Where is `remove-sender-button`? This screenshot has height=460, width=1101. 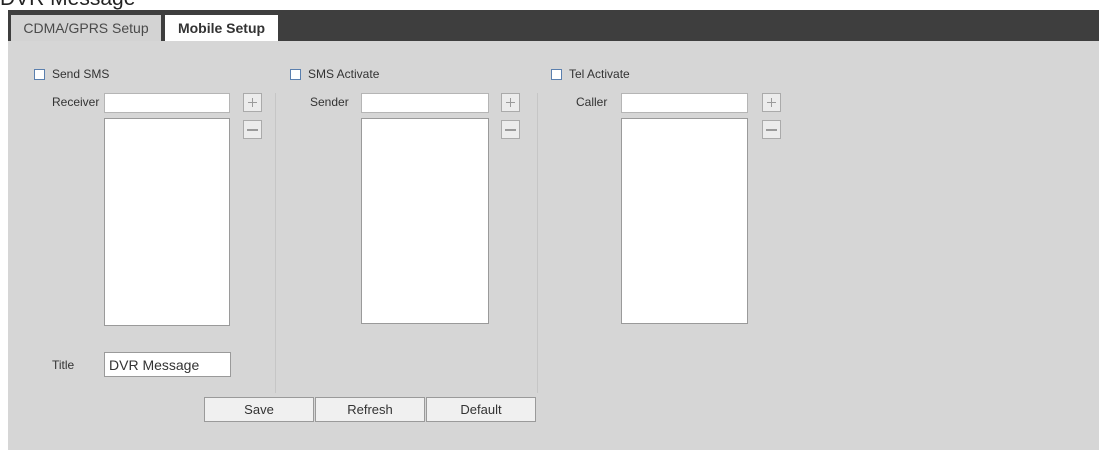
remove-sender-button is located at coordinates (510, 129).